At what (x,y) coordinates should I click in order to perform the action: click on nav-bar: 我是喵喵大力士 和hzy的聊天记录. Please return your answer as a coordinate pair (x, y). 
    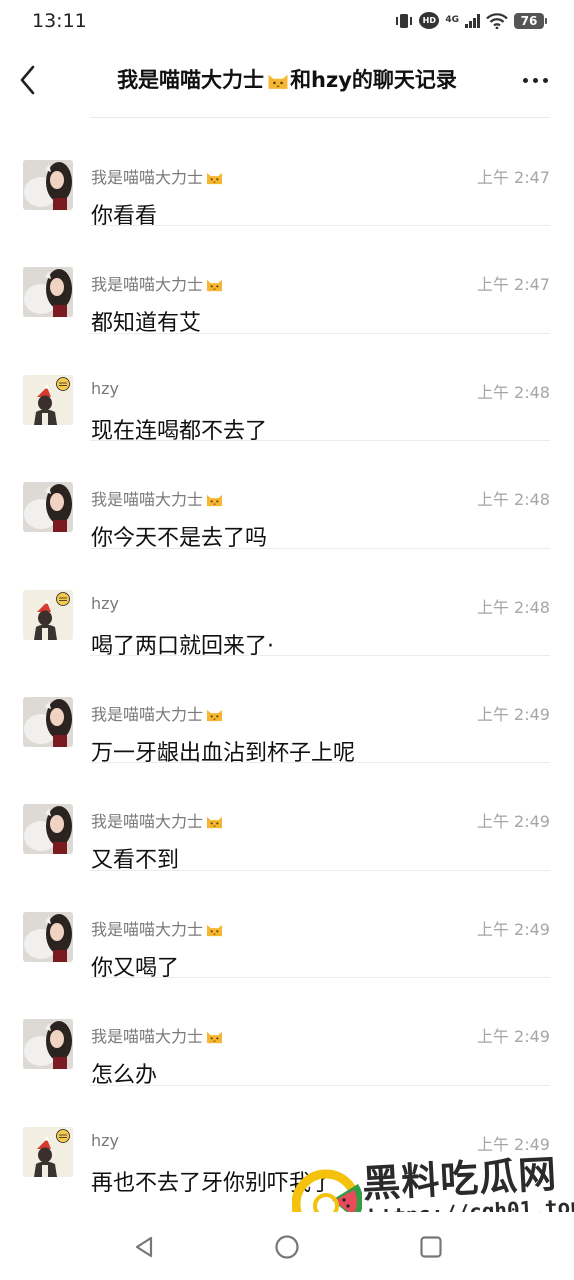
    Looking at the image, I should click on (287, 80).